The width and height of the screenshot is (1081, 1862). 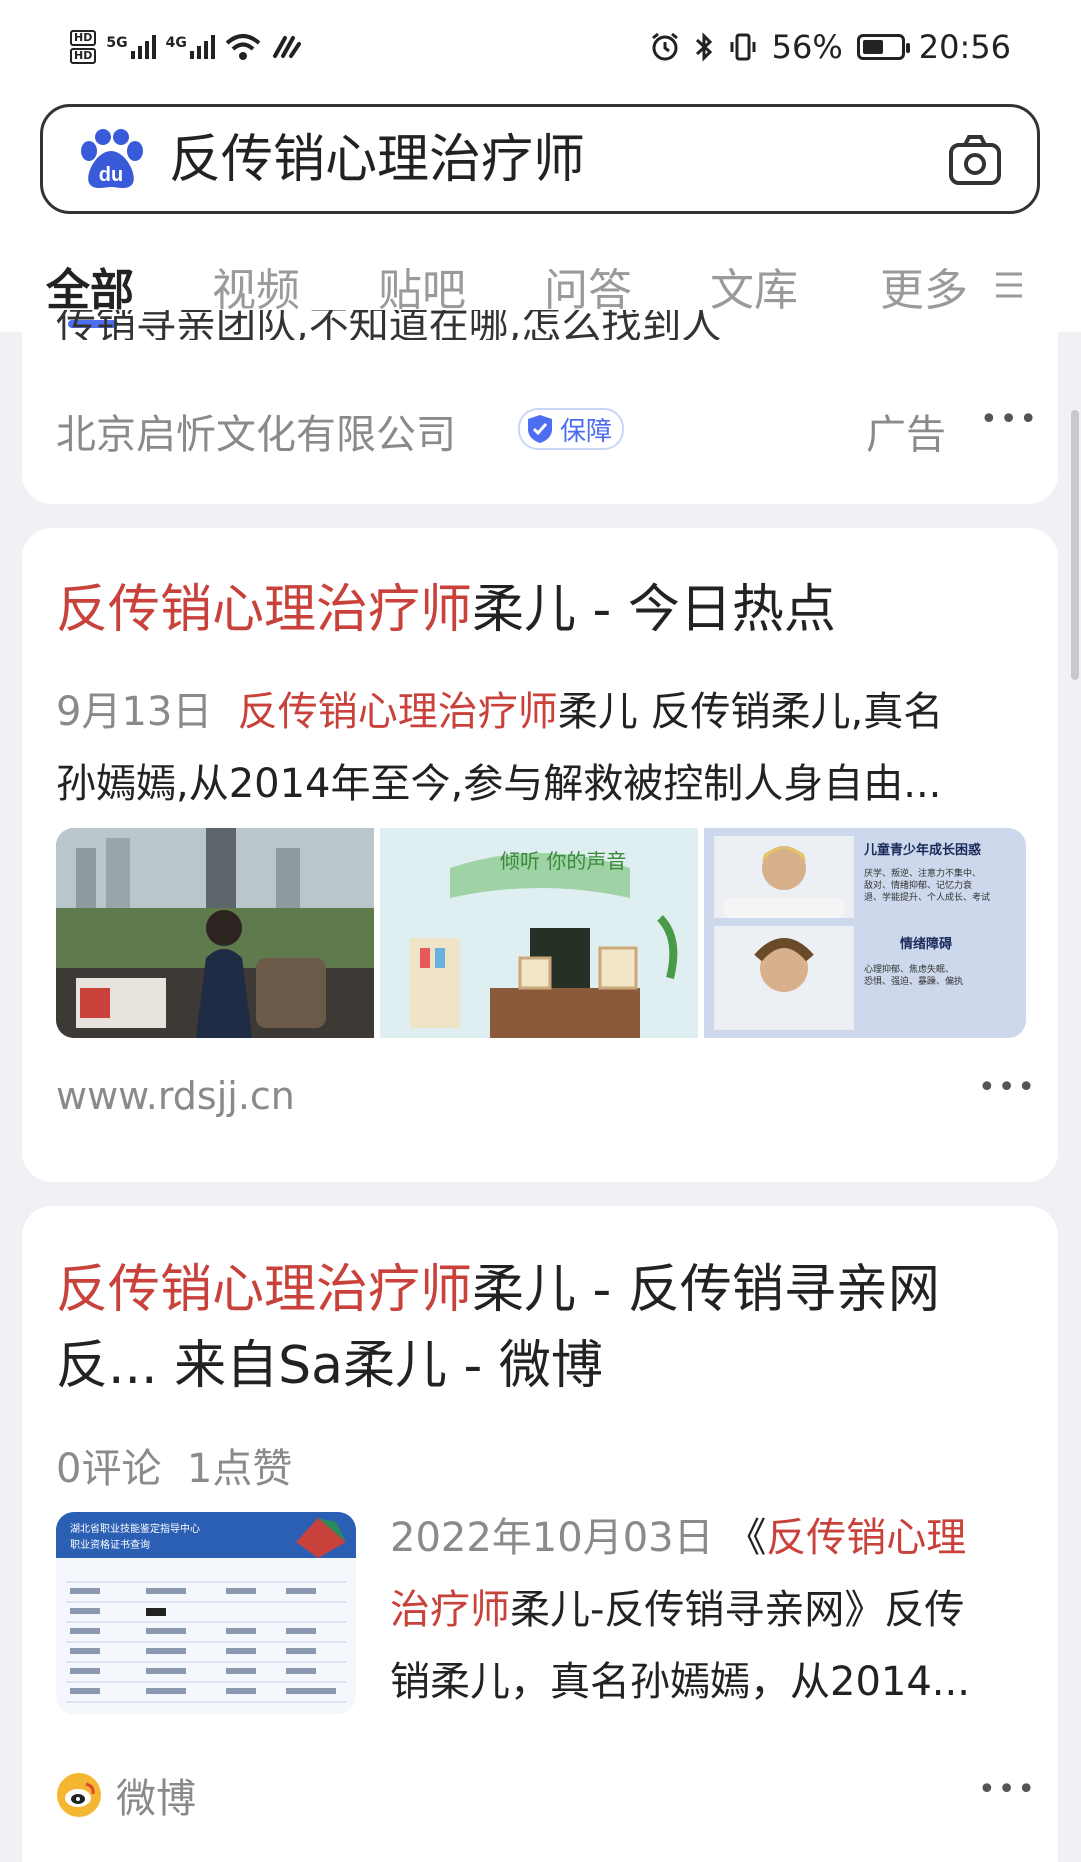 What do you see at coordinates (174, 1469) in the screenshot?
I see `result-2-stats: 0评论 1点赞` at bounding box center [174, 1469].